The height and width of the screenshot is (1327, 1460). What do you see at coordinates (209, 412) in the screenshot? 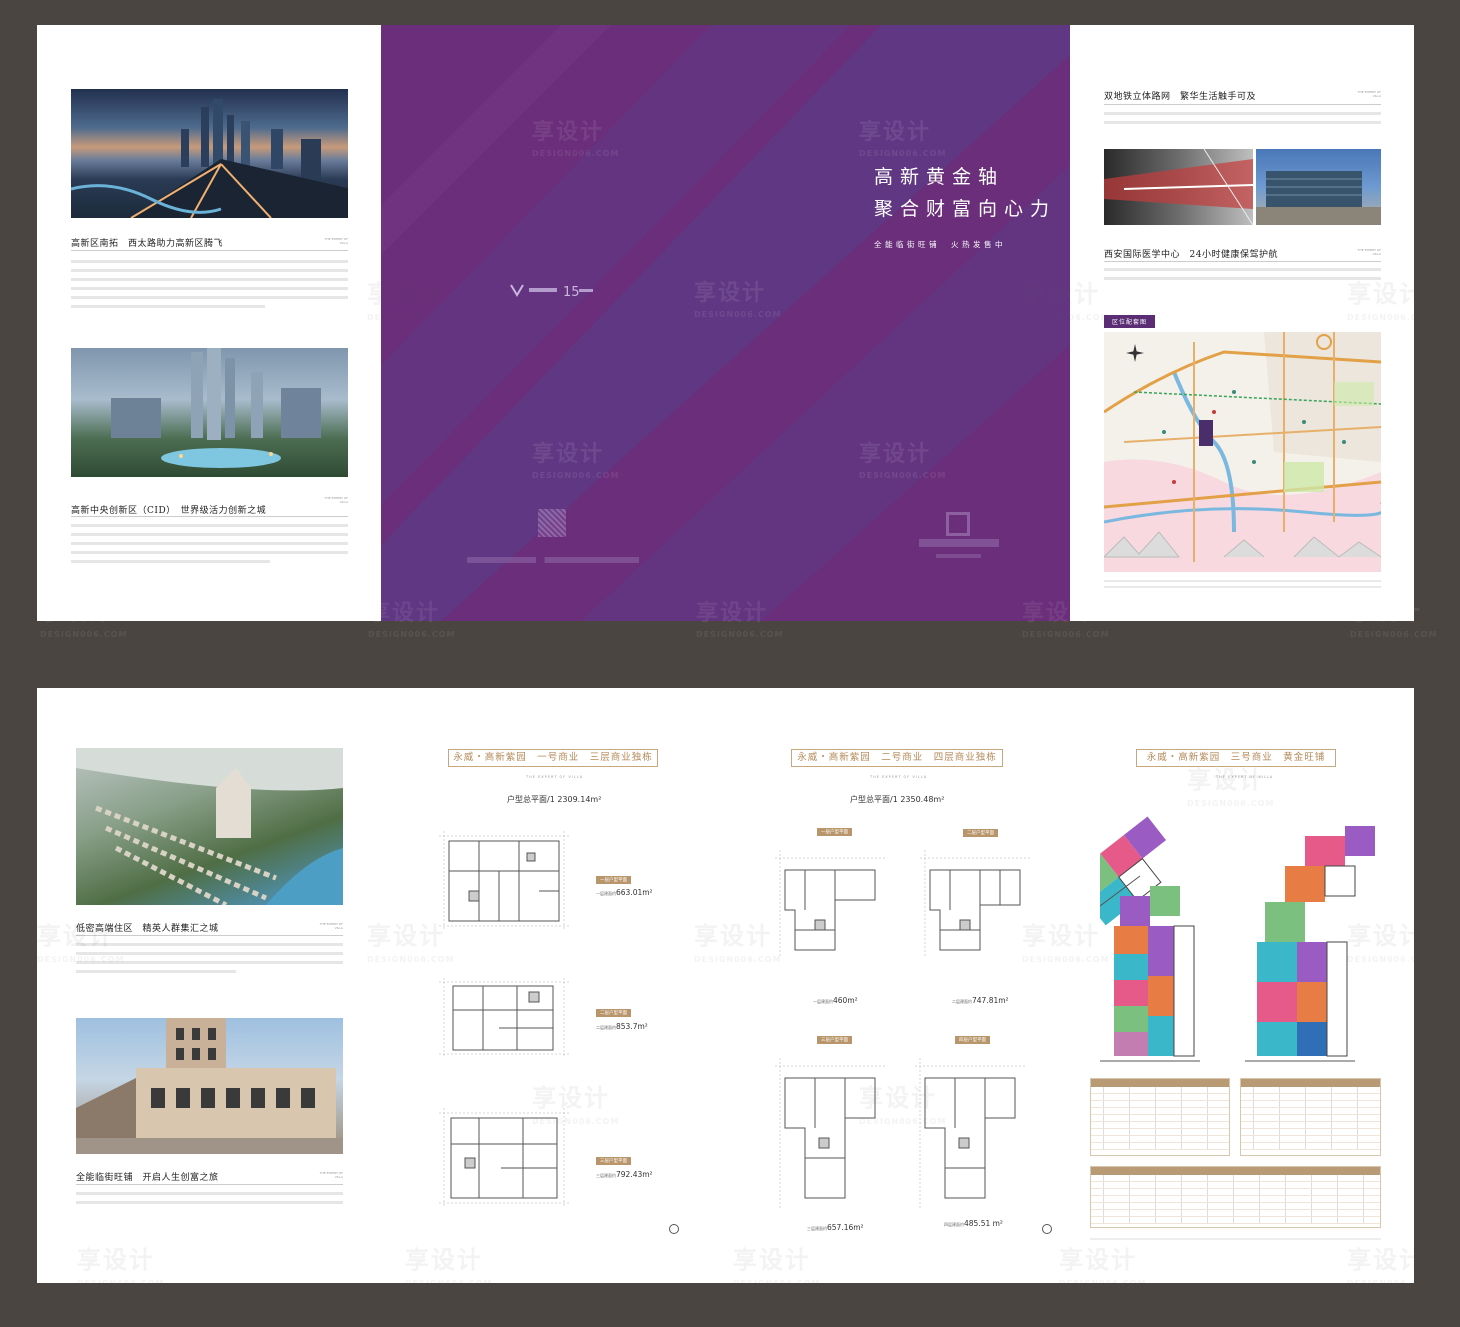
I see `cid-render-photo` at bounding box center [209, 412].